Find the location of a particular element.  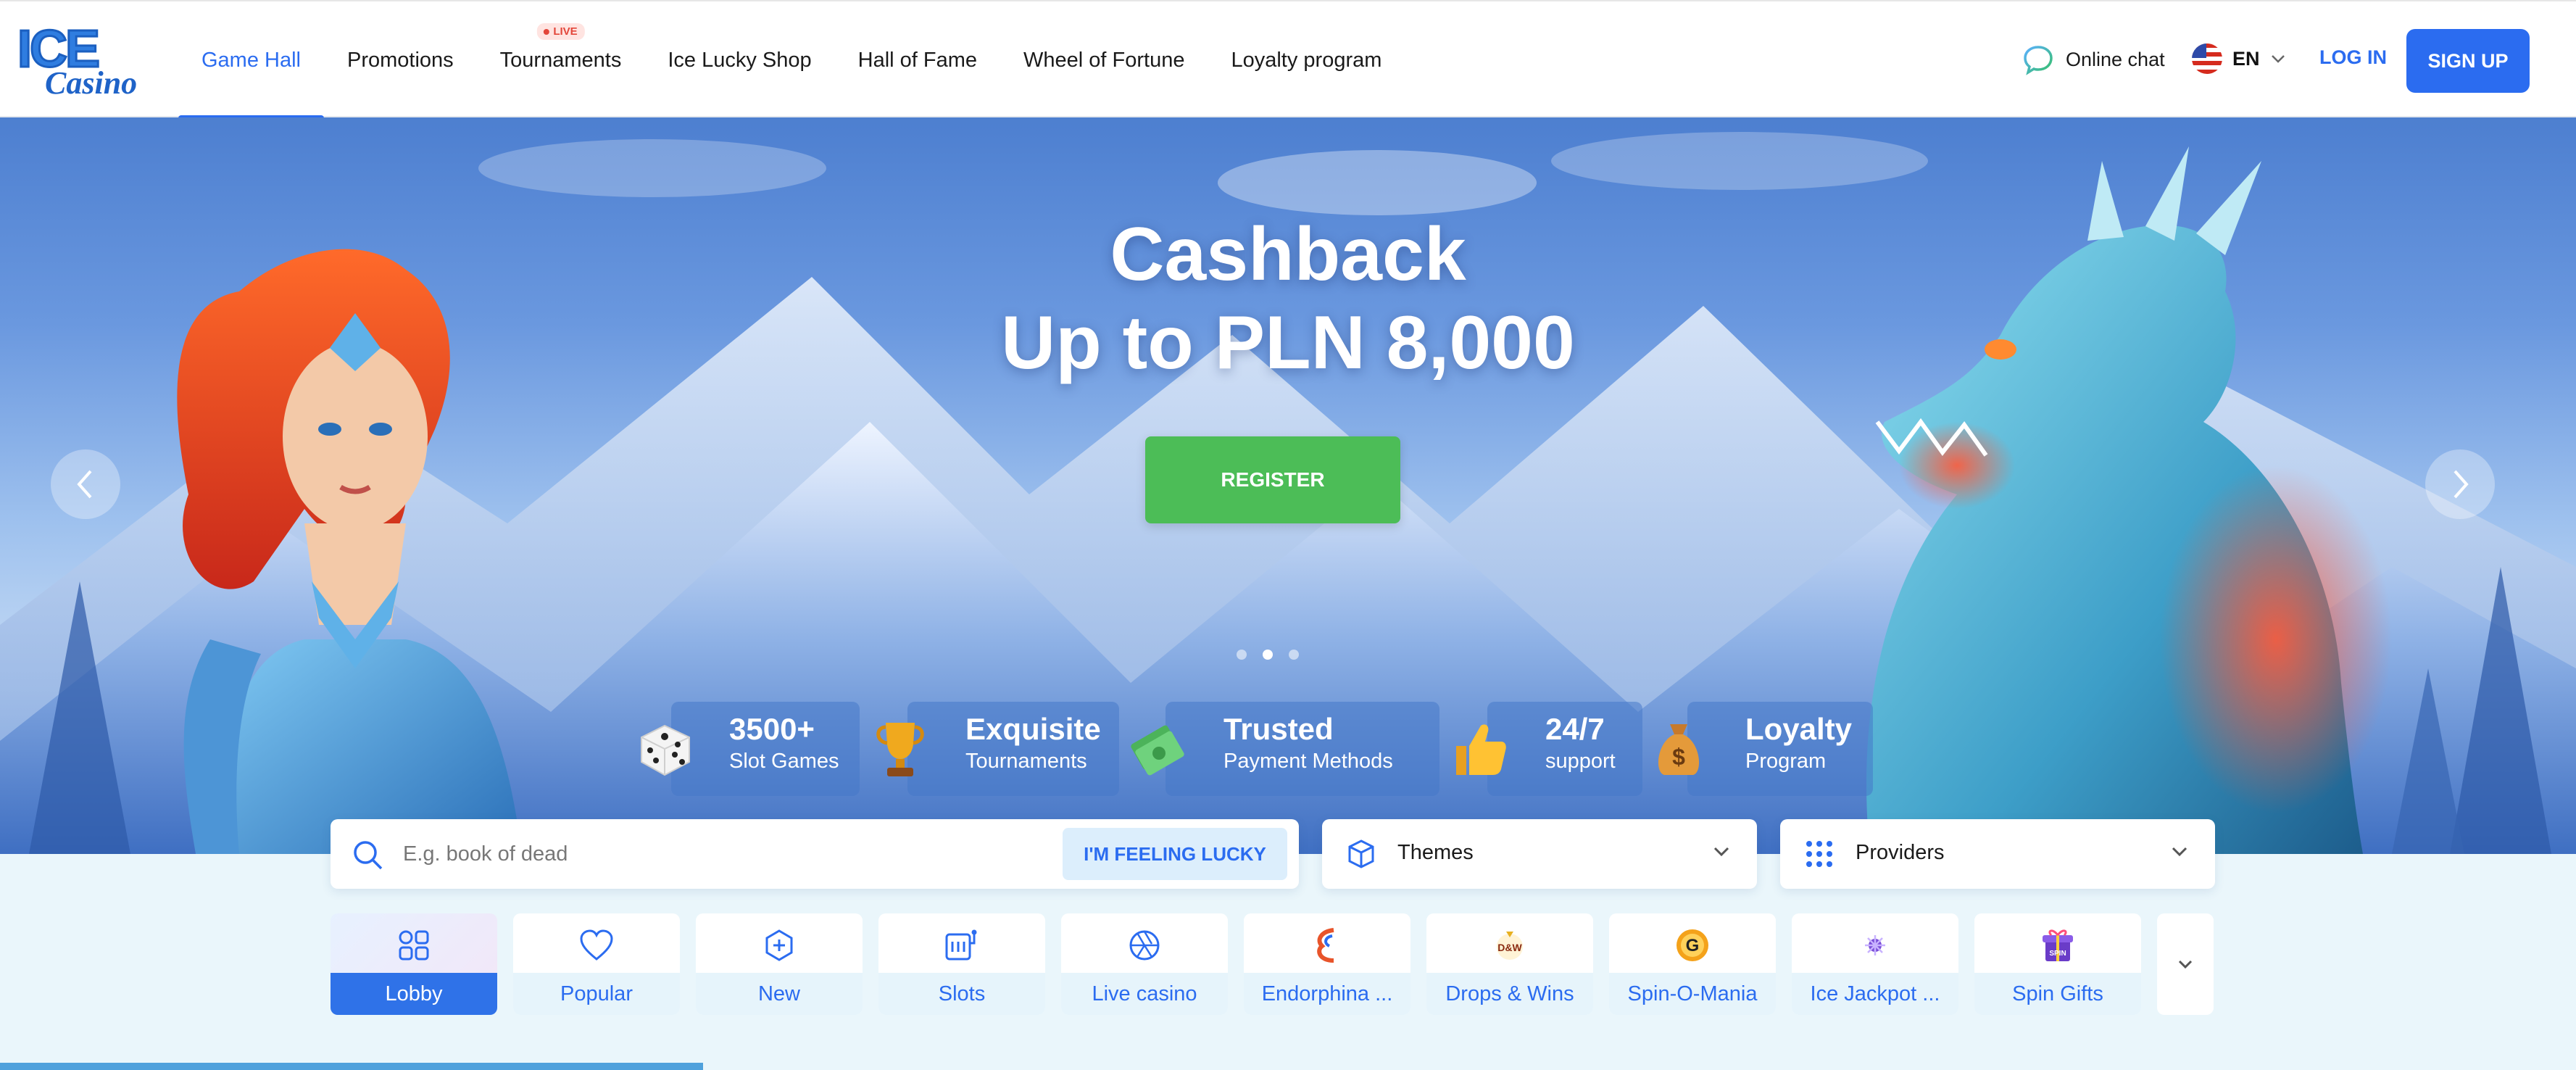

feature-title: Exquisite is located at coordinates (1033, 729).